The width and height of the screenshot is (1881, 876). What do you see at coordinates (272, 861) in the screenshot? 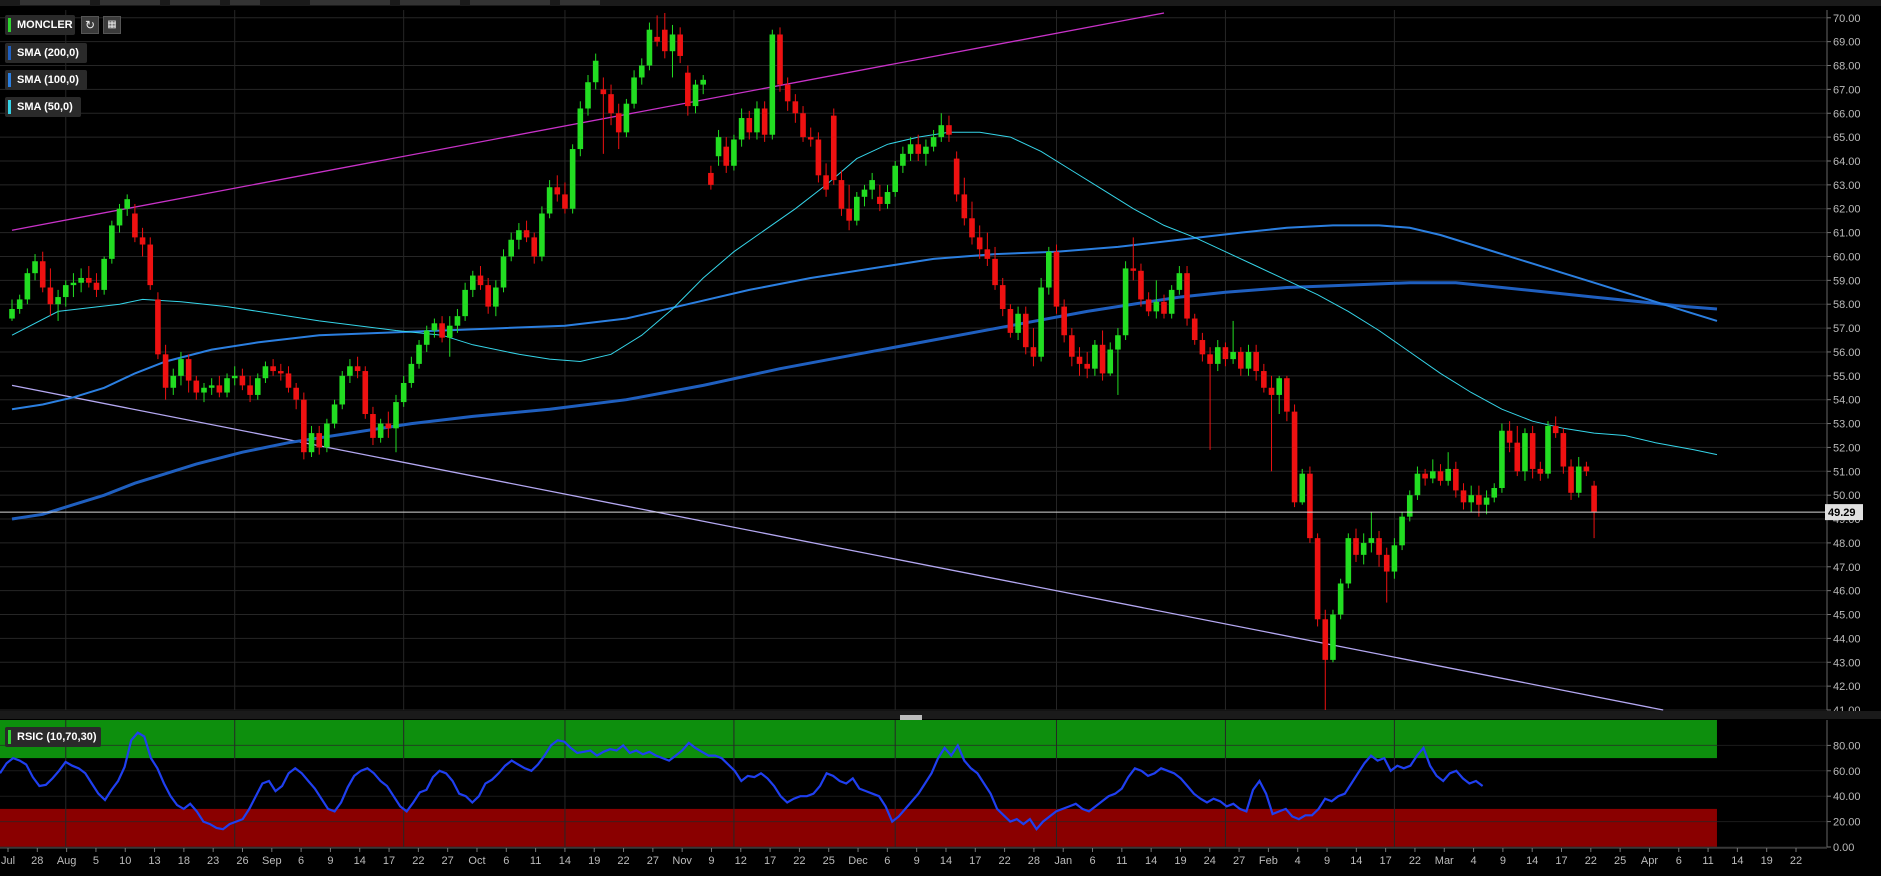
I see `x-tick-label: Sep` at bounding box center [272, 861].